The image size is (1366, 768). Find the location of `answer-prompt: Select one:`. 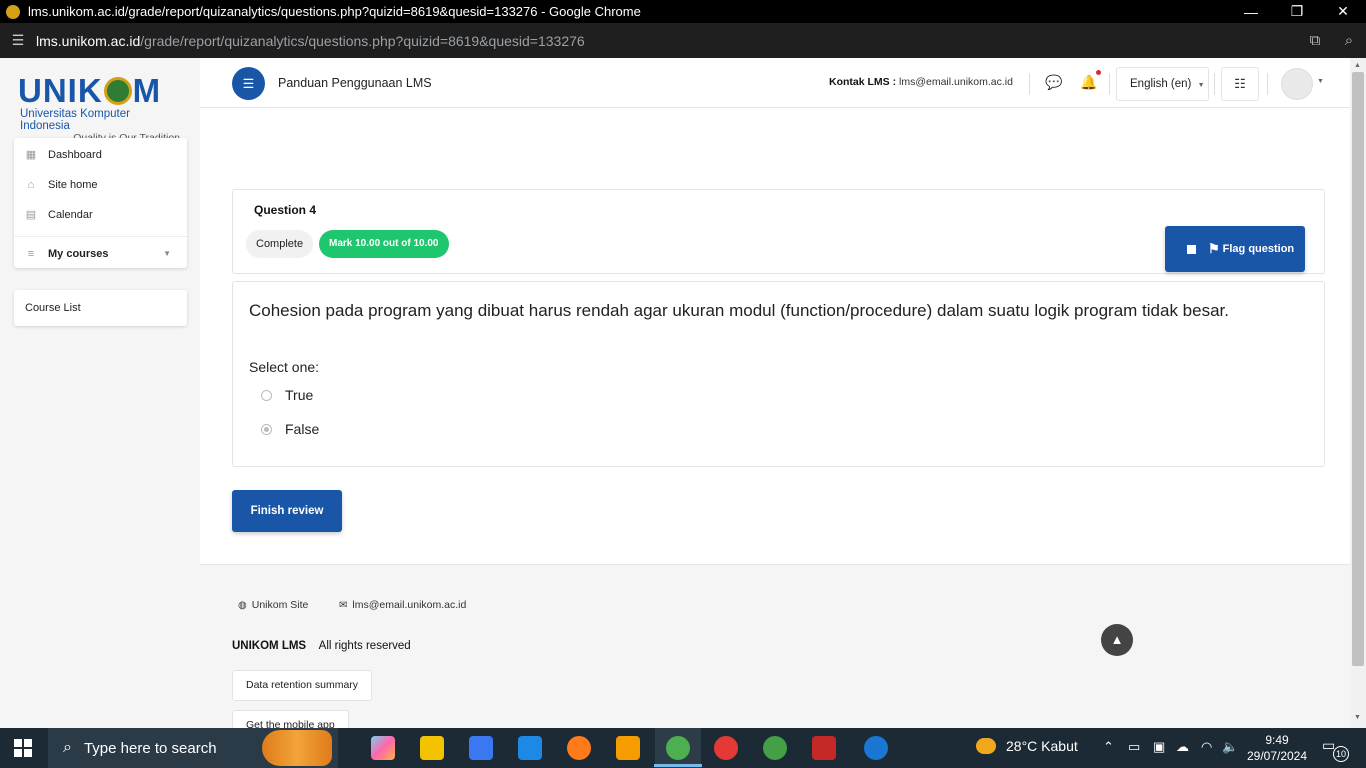

answer-prompt: Select one: is located at coordinates (284, 367).